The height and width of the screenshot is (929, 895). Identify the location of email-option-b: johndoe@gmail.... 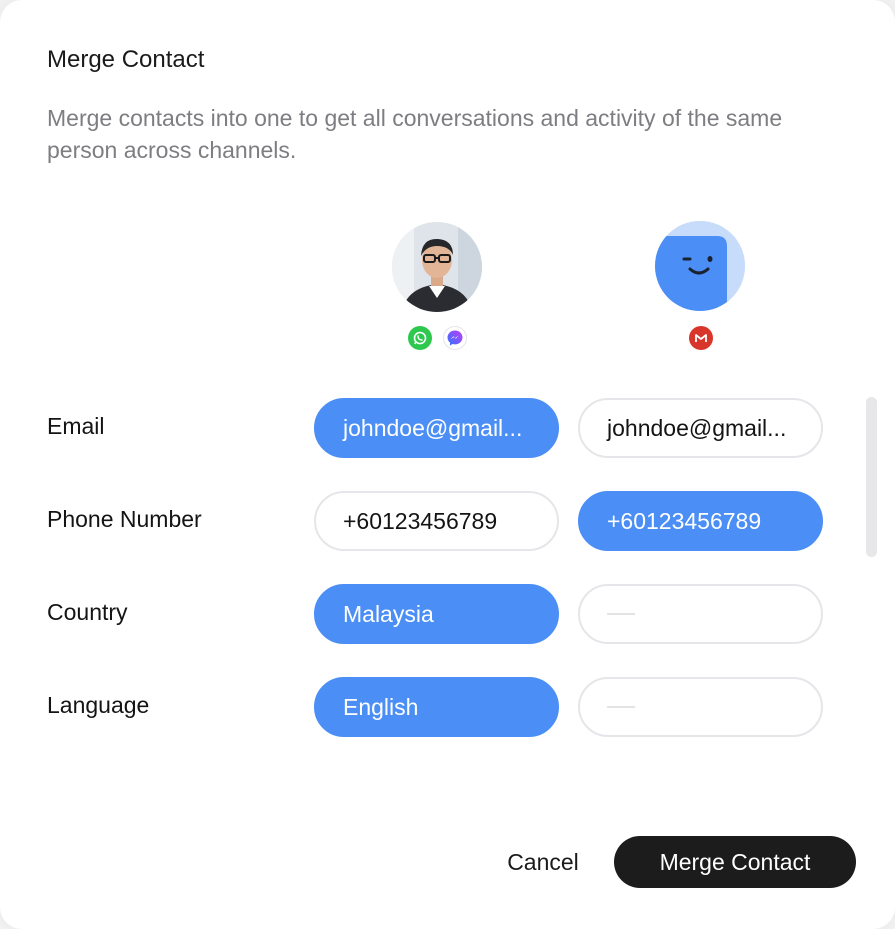
(700, 428).